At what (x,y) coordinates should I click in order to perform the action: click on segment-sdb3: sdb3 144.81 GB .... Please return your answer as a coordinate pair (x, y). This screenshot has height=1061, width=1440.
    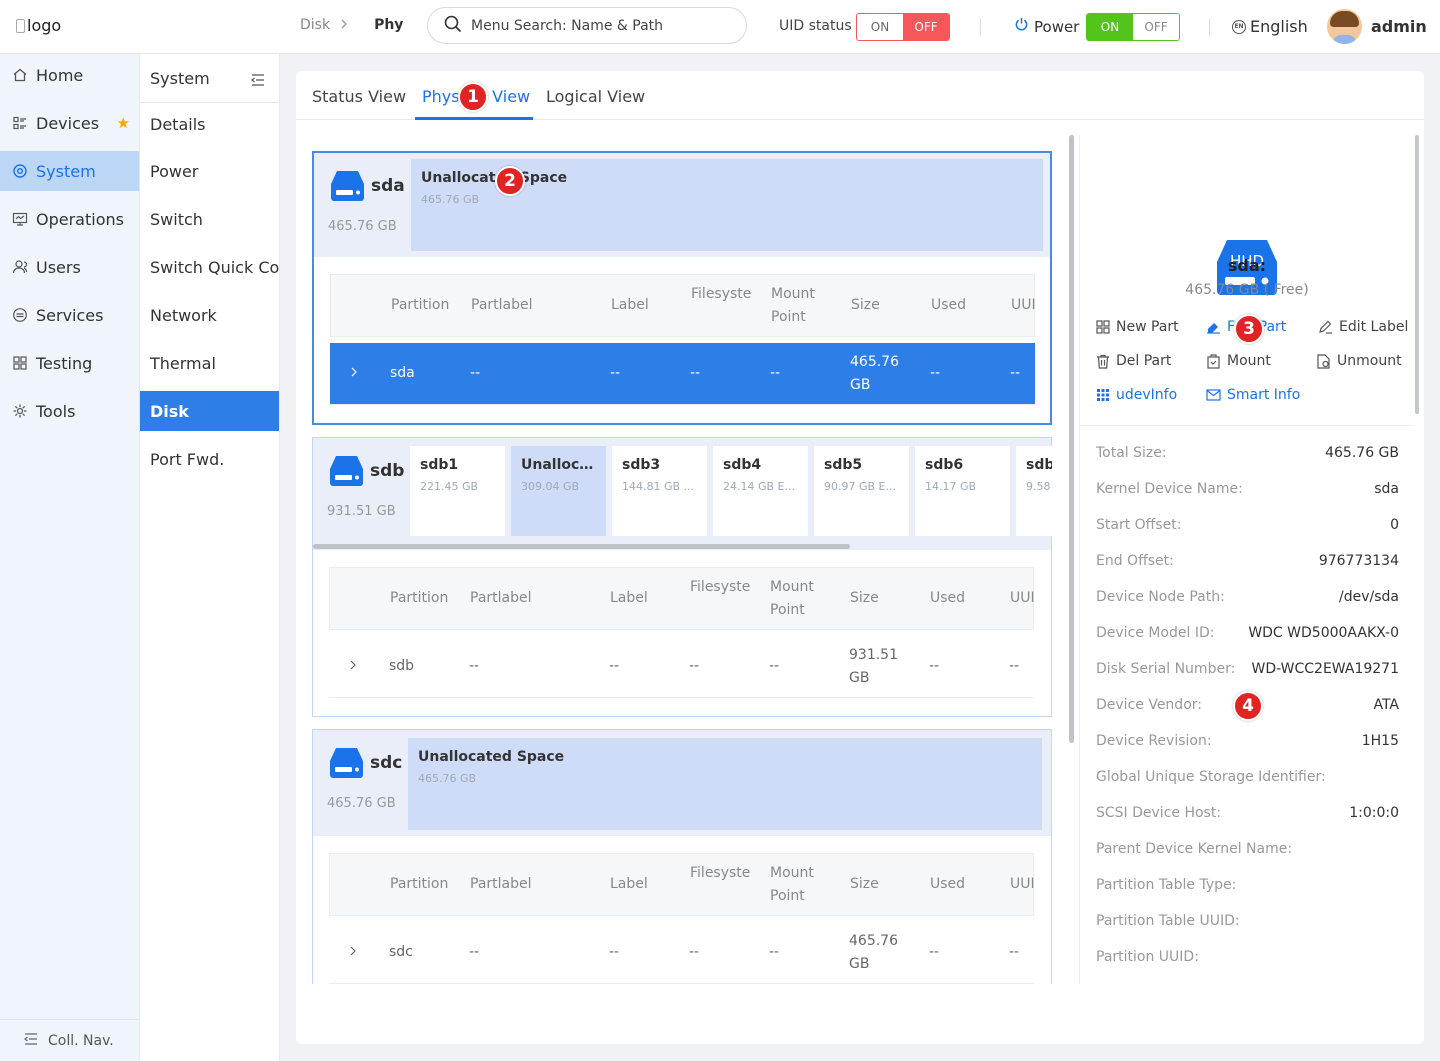
    Looking at the image, I should click on (659, 491).